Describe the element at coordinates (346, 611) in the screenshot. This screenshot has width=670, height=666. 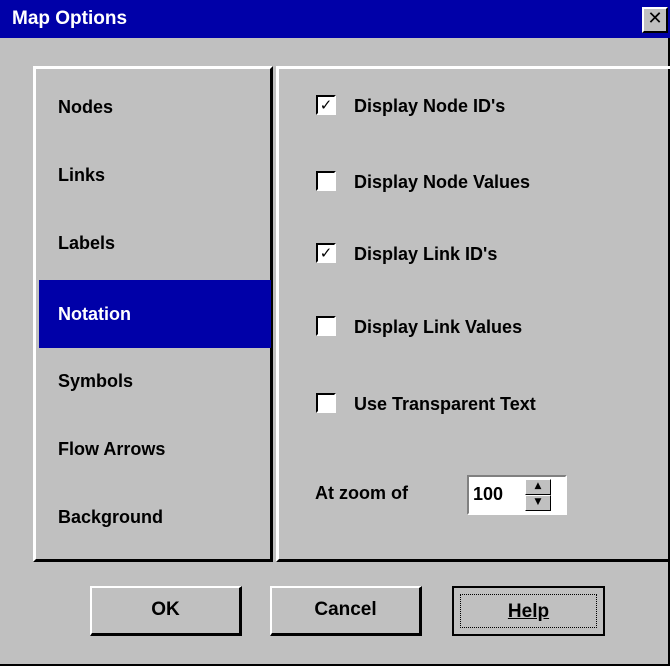
I see `cancel-button: Cancel` at that location.